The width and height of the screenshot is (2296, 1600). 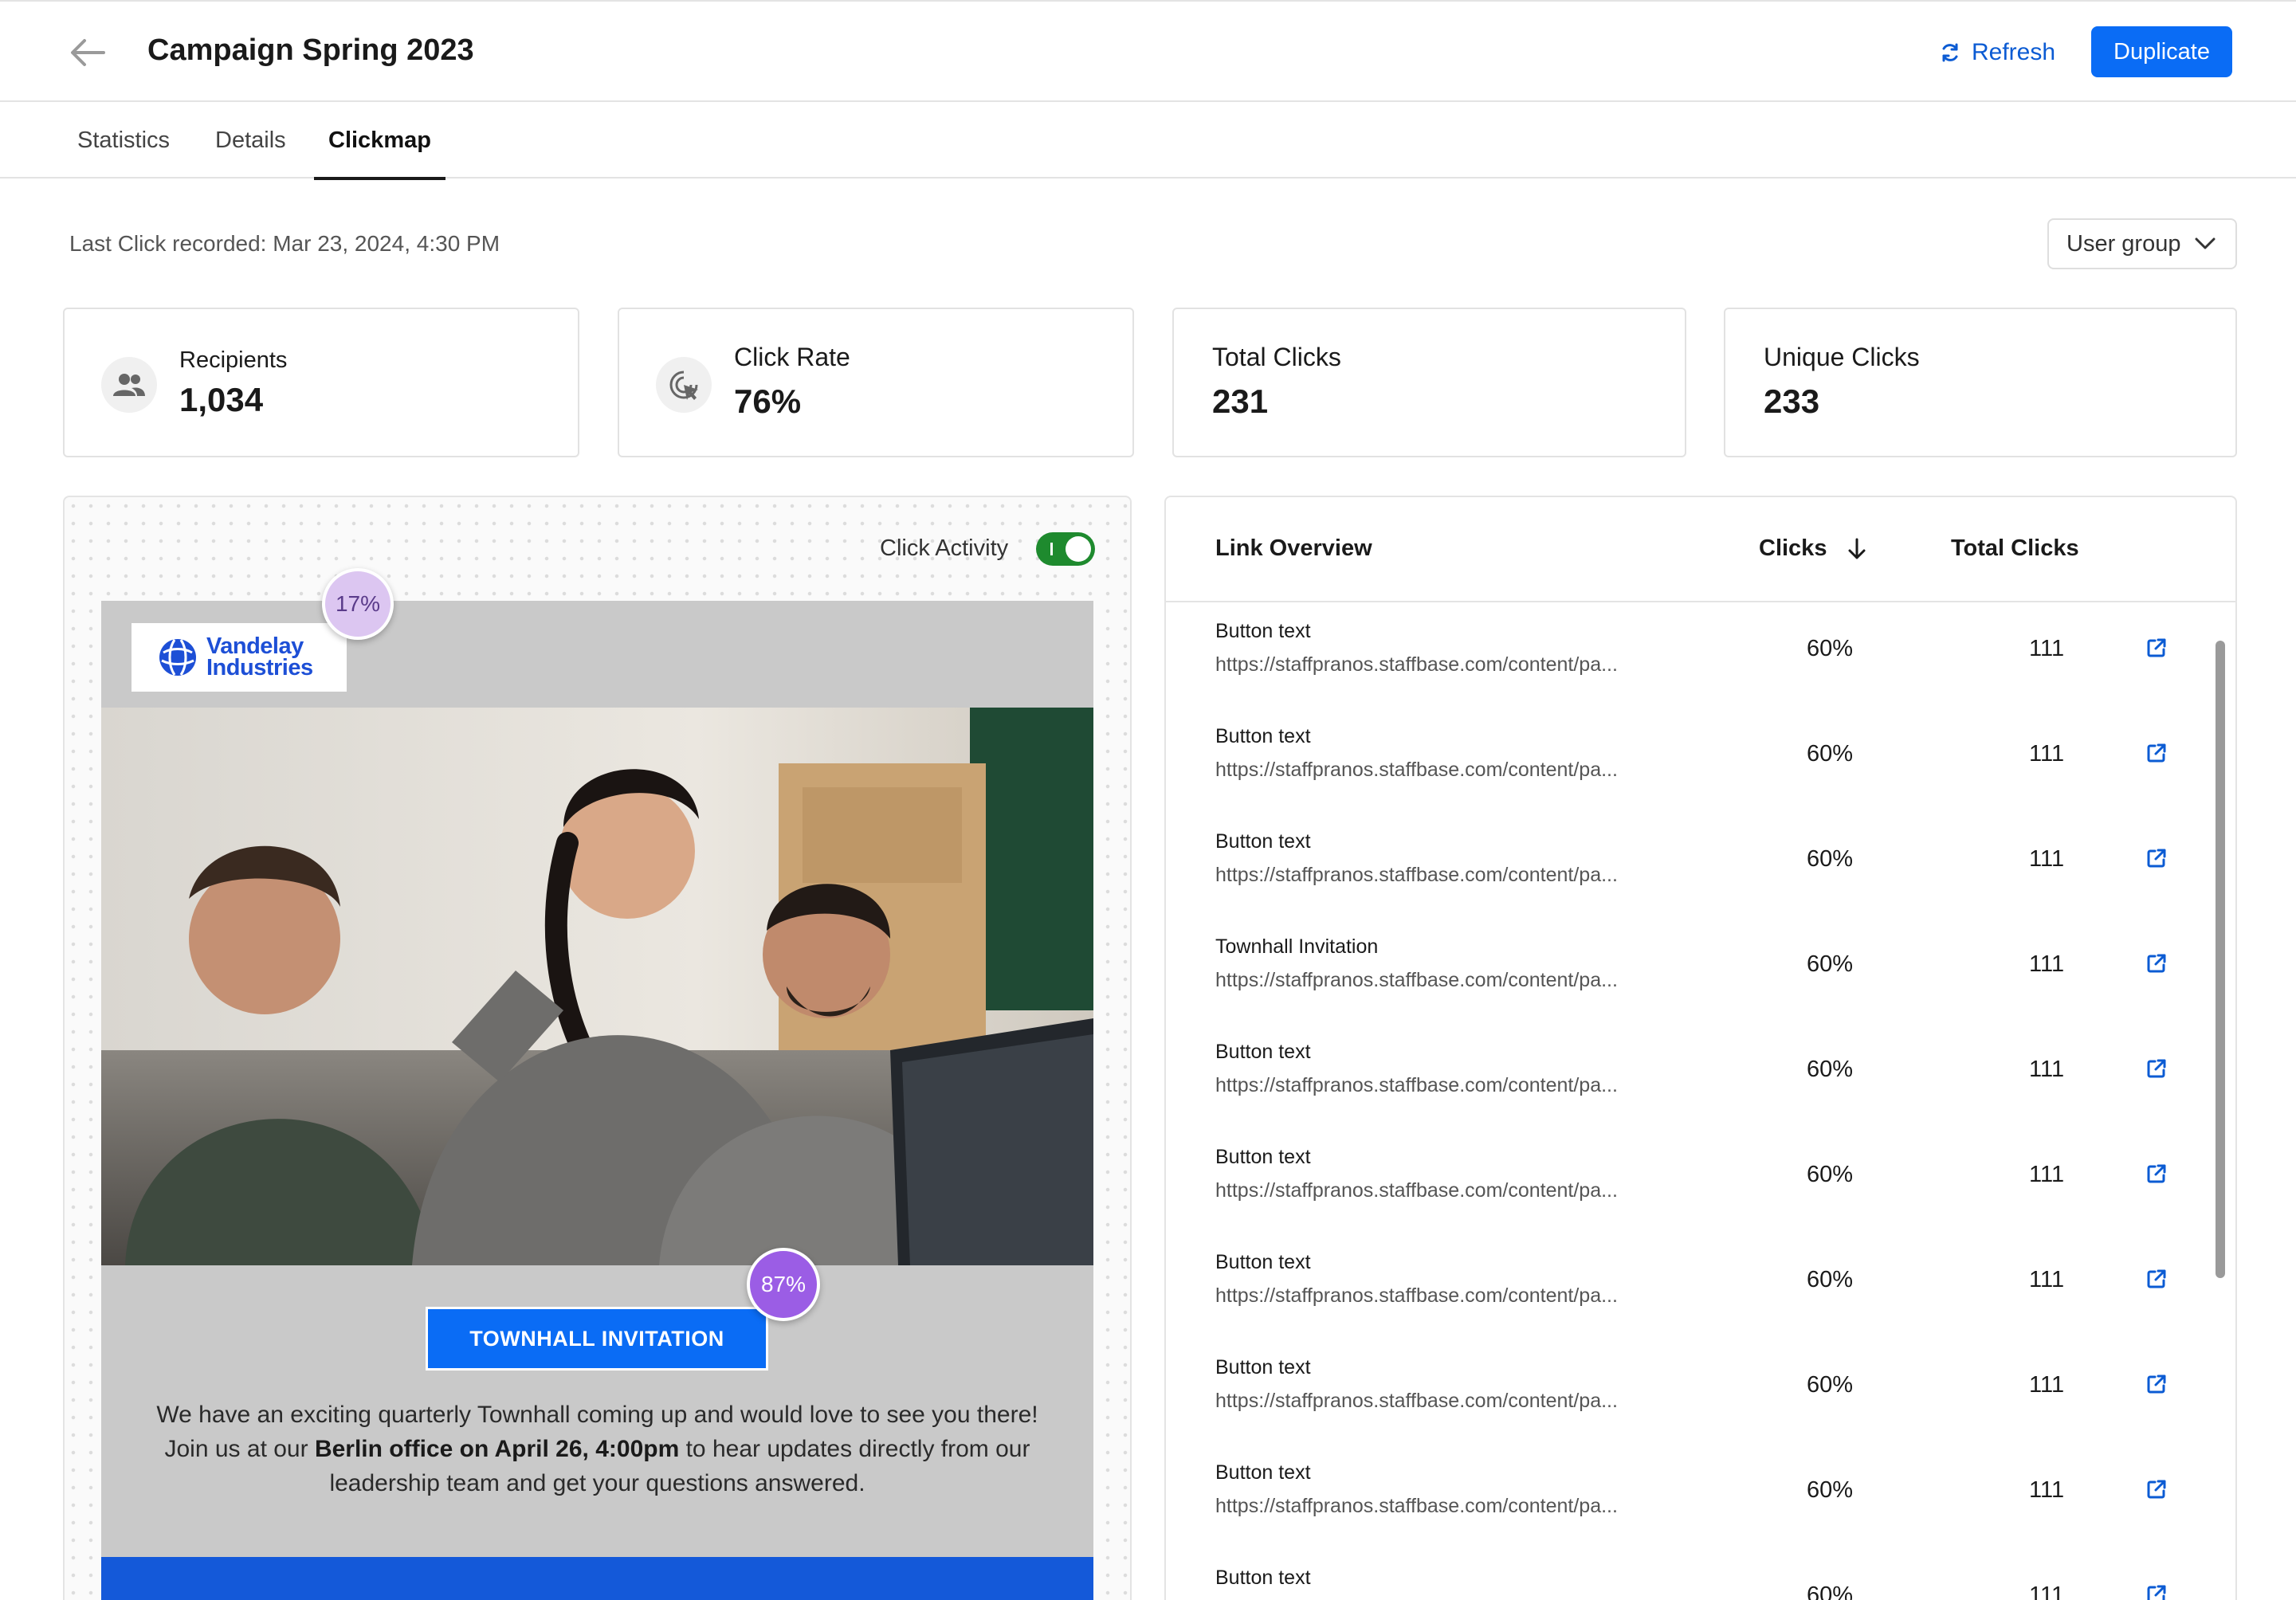 What do you see at coordinates (1065, 549) in the screenshot?
I see `click-activity-toggle` at bounding box center [1065, 549].